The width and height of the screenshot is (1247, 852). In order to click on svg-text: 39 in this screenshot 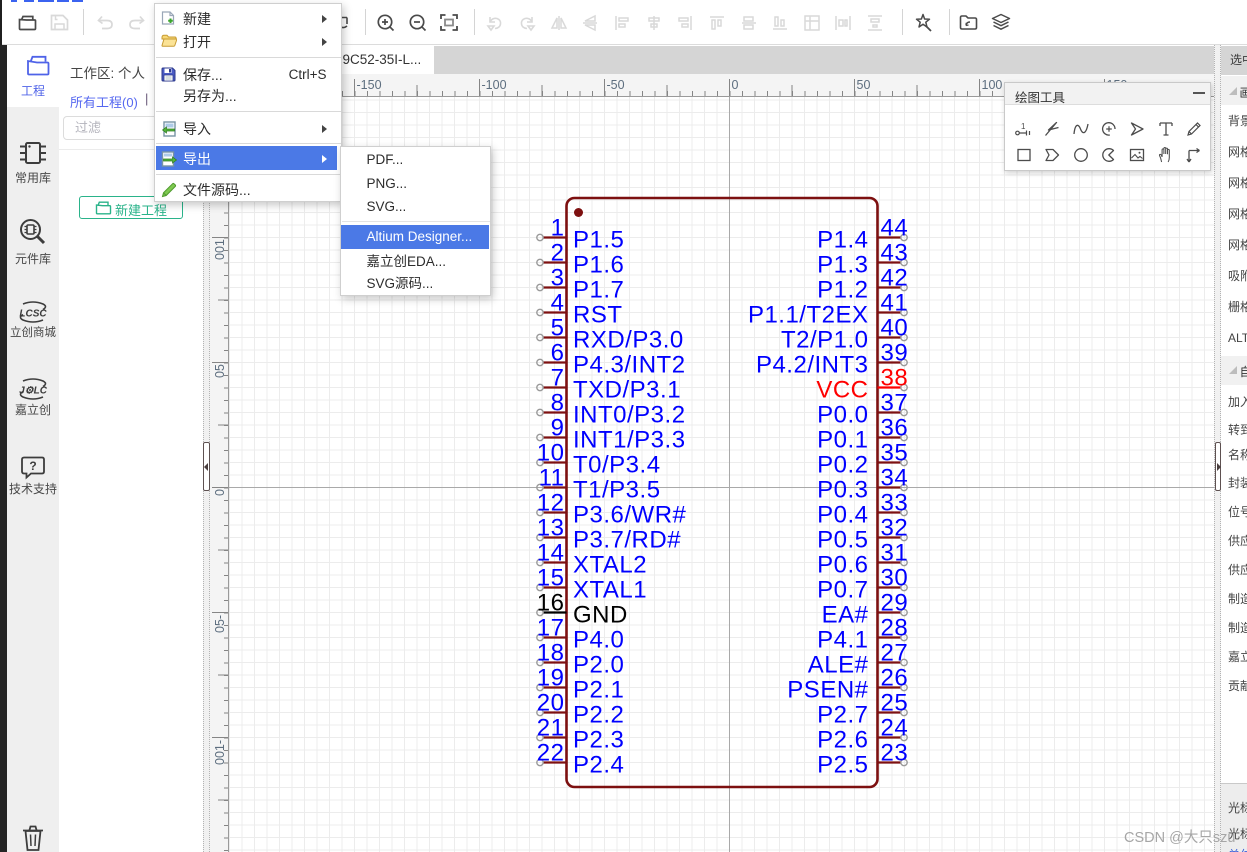, I will do `click(895, 353)`.